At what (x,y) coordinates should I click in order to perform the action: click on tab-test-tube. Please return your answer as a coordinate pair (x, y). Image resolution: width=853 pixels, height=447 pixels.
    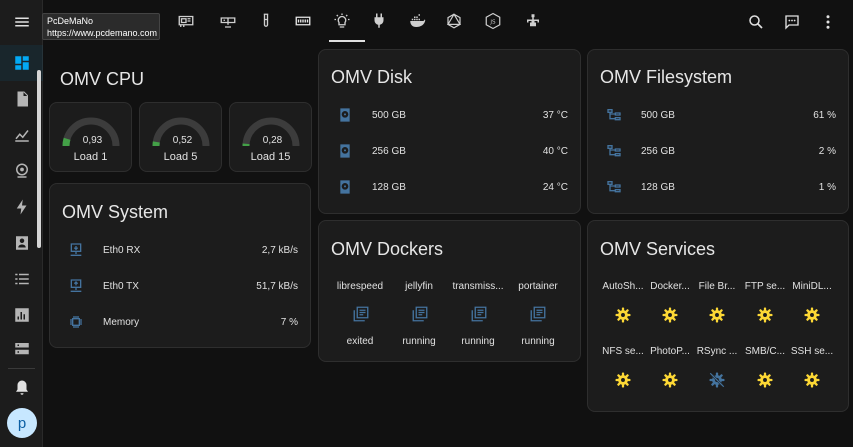
    Looking at the image, I should click on (266, 21).